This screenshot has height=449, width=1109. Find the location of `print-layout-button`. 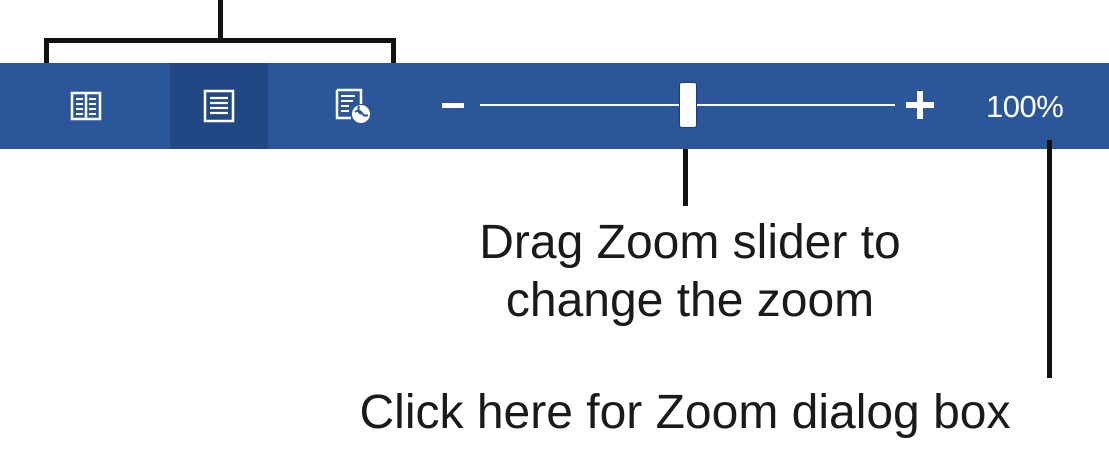

print-layout-button is located at coordinates (219, 106).